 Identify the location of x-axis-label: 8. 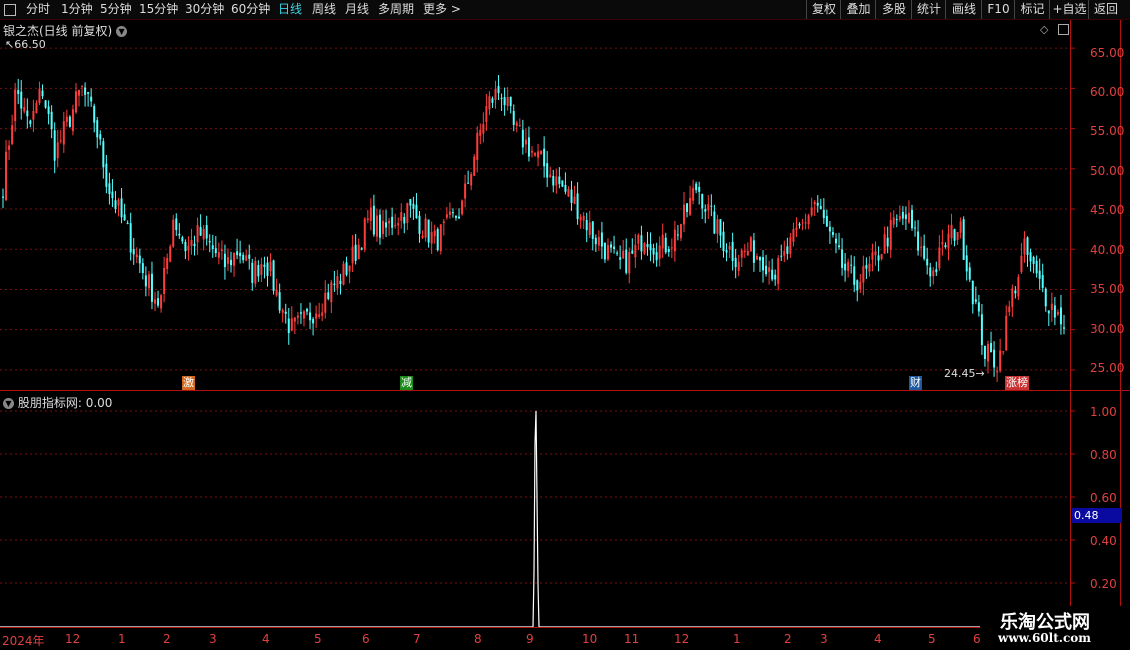
(478, 639).